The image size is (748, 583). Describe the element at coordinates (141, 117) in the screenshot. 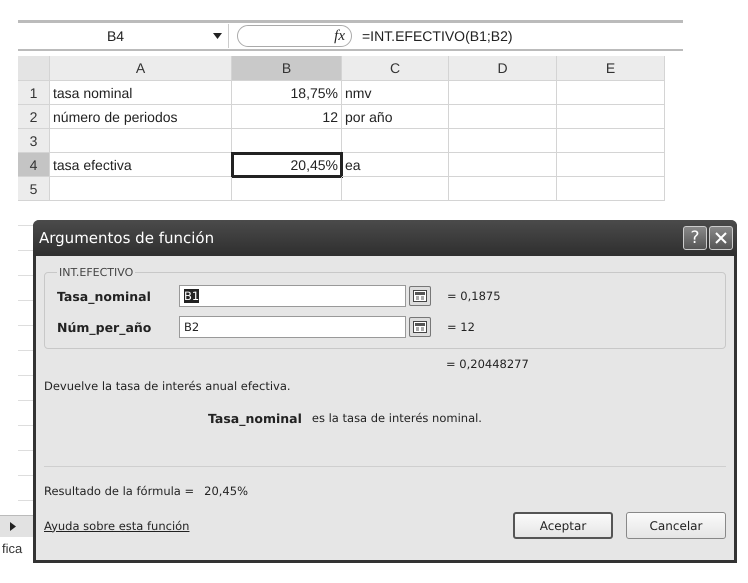

I see `table-cell: número de periodos` at that location.